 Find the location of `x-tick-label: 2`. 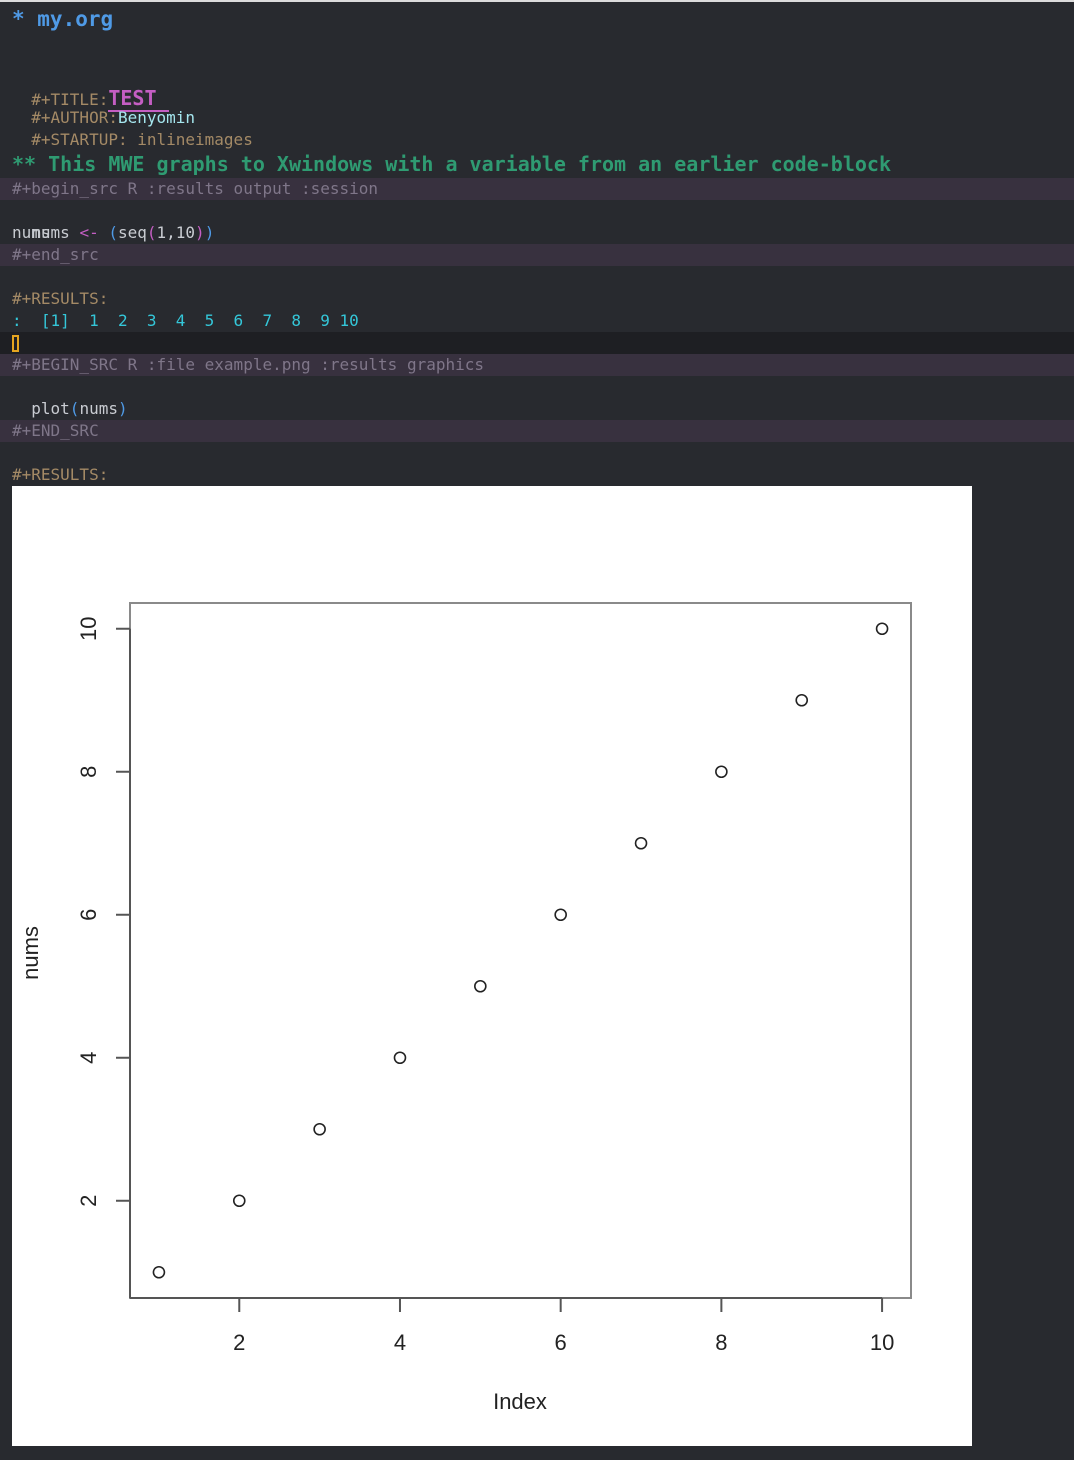

x-tick-label: 2 is located at coordinates (239, 1342).